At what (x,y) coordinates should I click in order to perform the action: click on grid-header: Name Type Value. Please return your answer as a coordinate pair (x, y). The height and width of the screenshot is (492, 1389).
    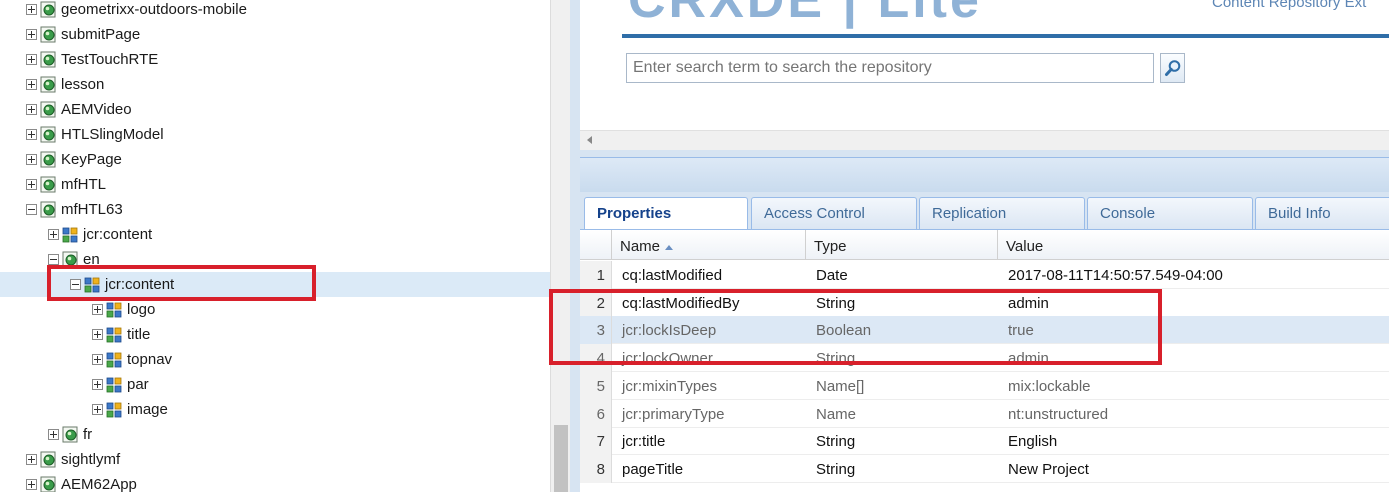
    Looking at the image, I should click on (984, 245).